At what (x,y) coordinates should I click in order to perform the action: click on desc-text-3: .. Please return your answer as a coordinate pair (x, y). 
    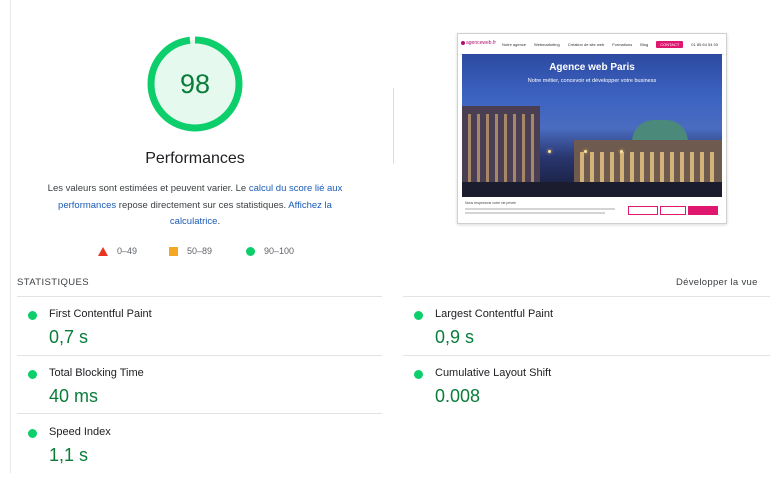
    Looking at the image, I should click on (219, 221).